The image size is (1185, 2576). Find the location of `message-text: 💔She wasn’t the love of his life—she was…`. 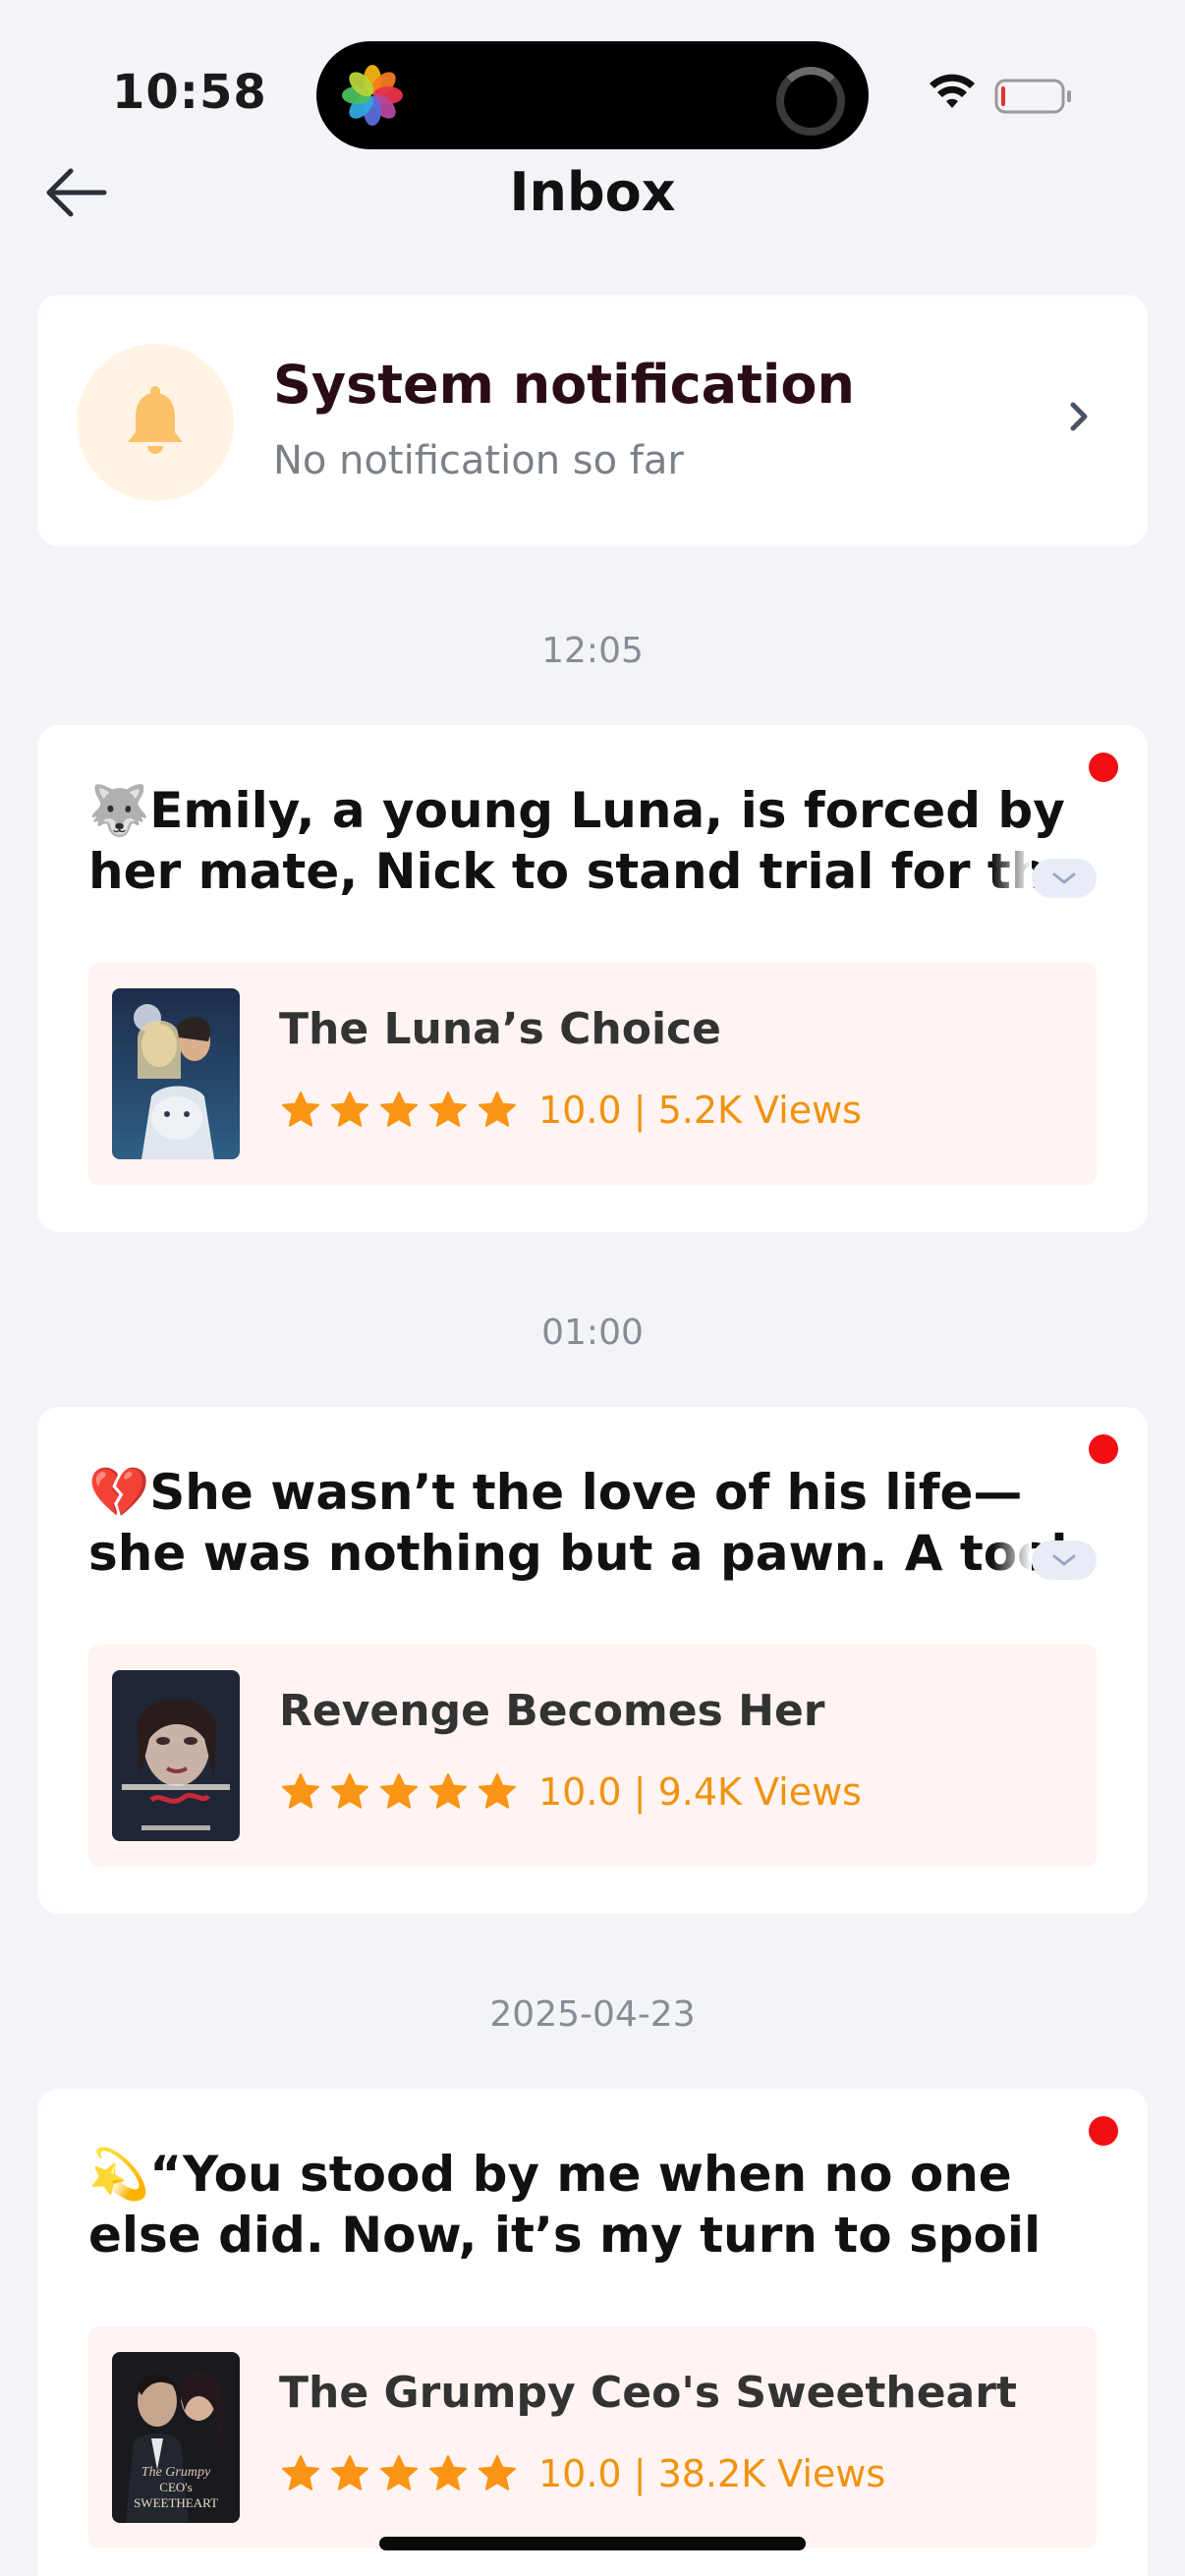

message-text: 💔She wasn’t the love of his life—she was… is located at coordinates (590, 1523).